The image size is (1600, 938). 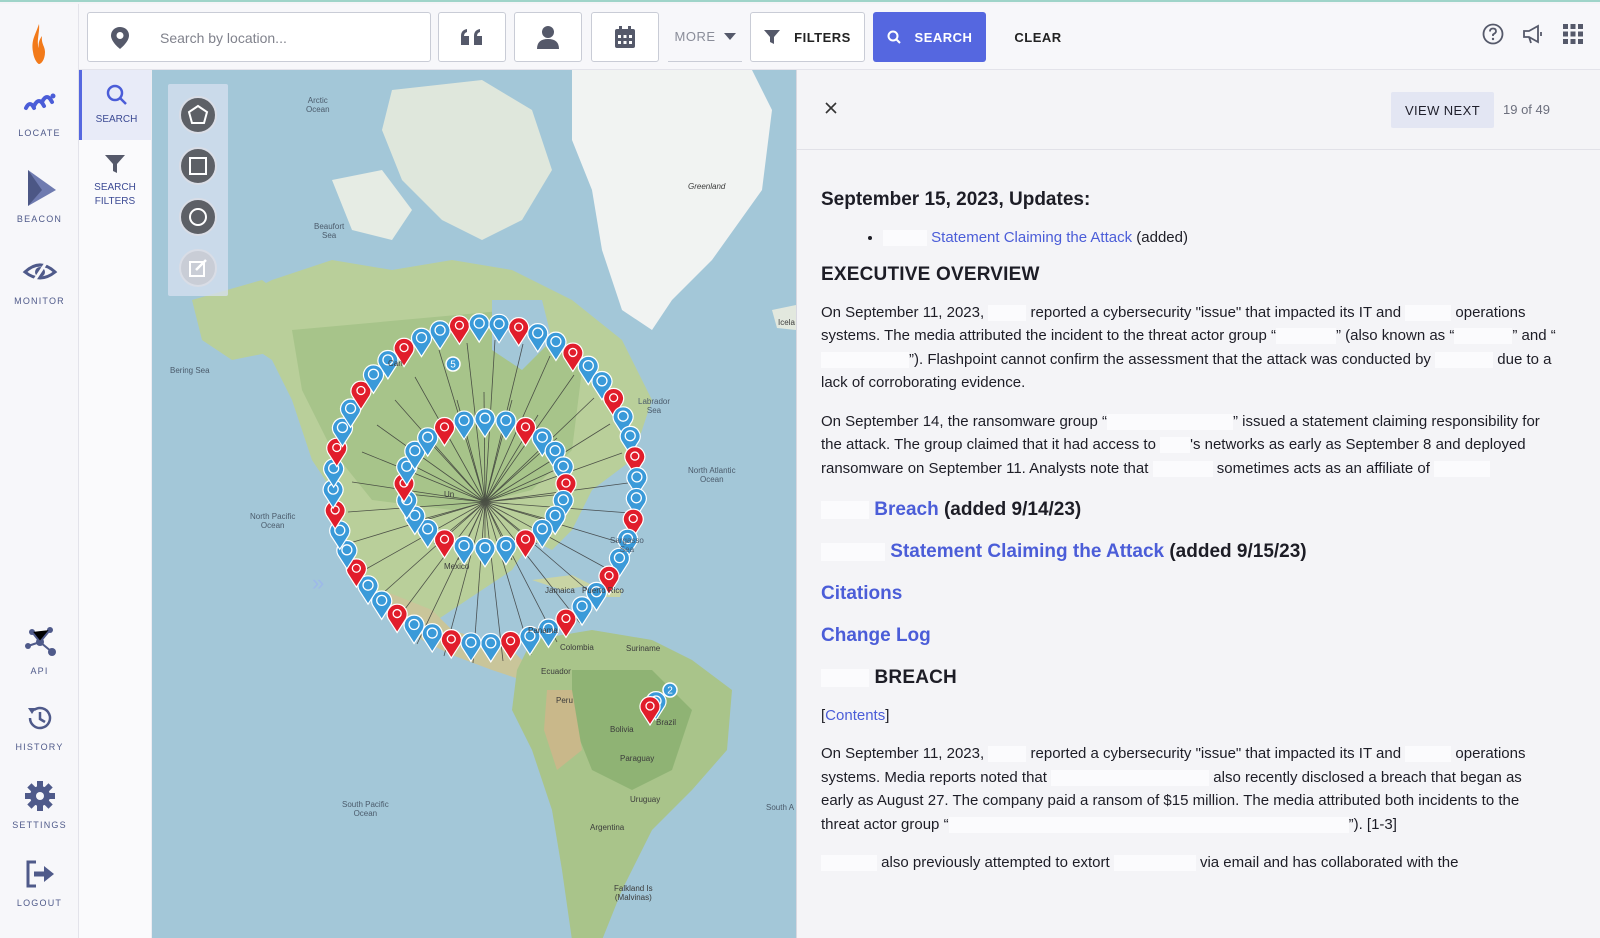 I want to click on map-label-greenland: Greenland, so click(x=707, y=186).